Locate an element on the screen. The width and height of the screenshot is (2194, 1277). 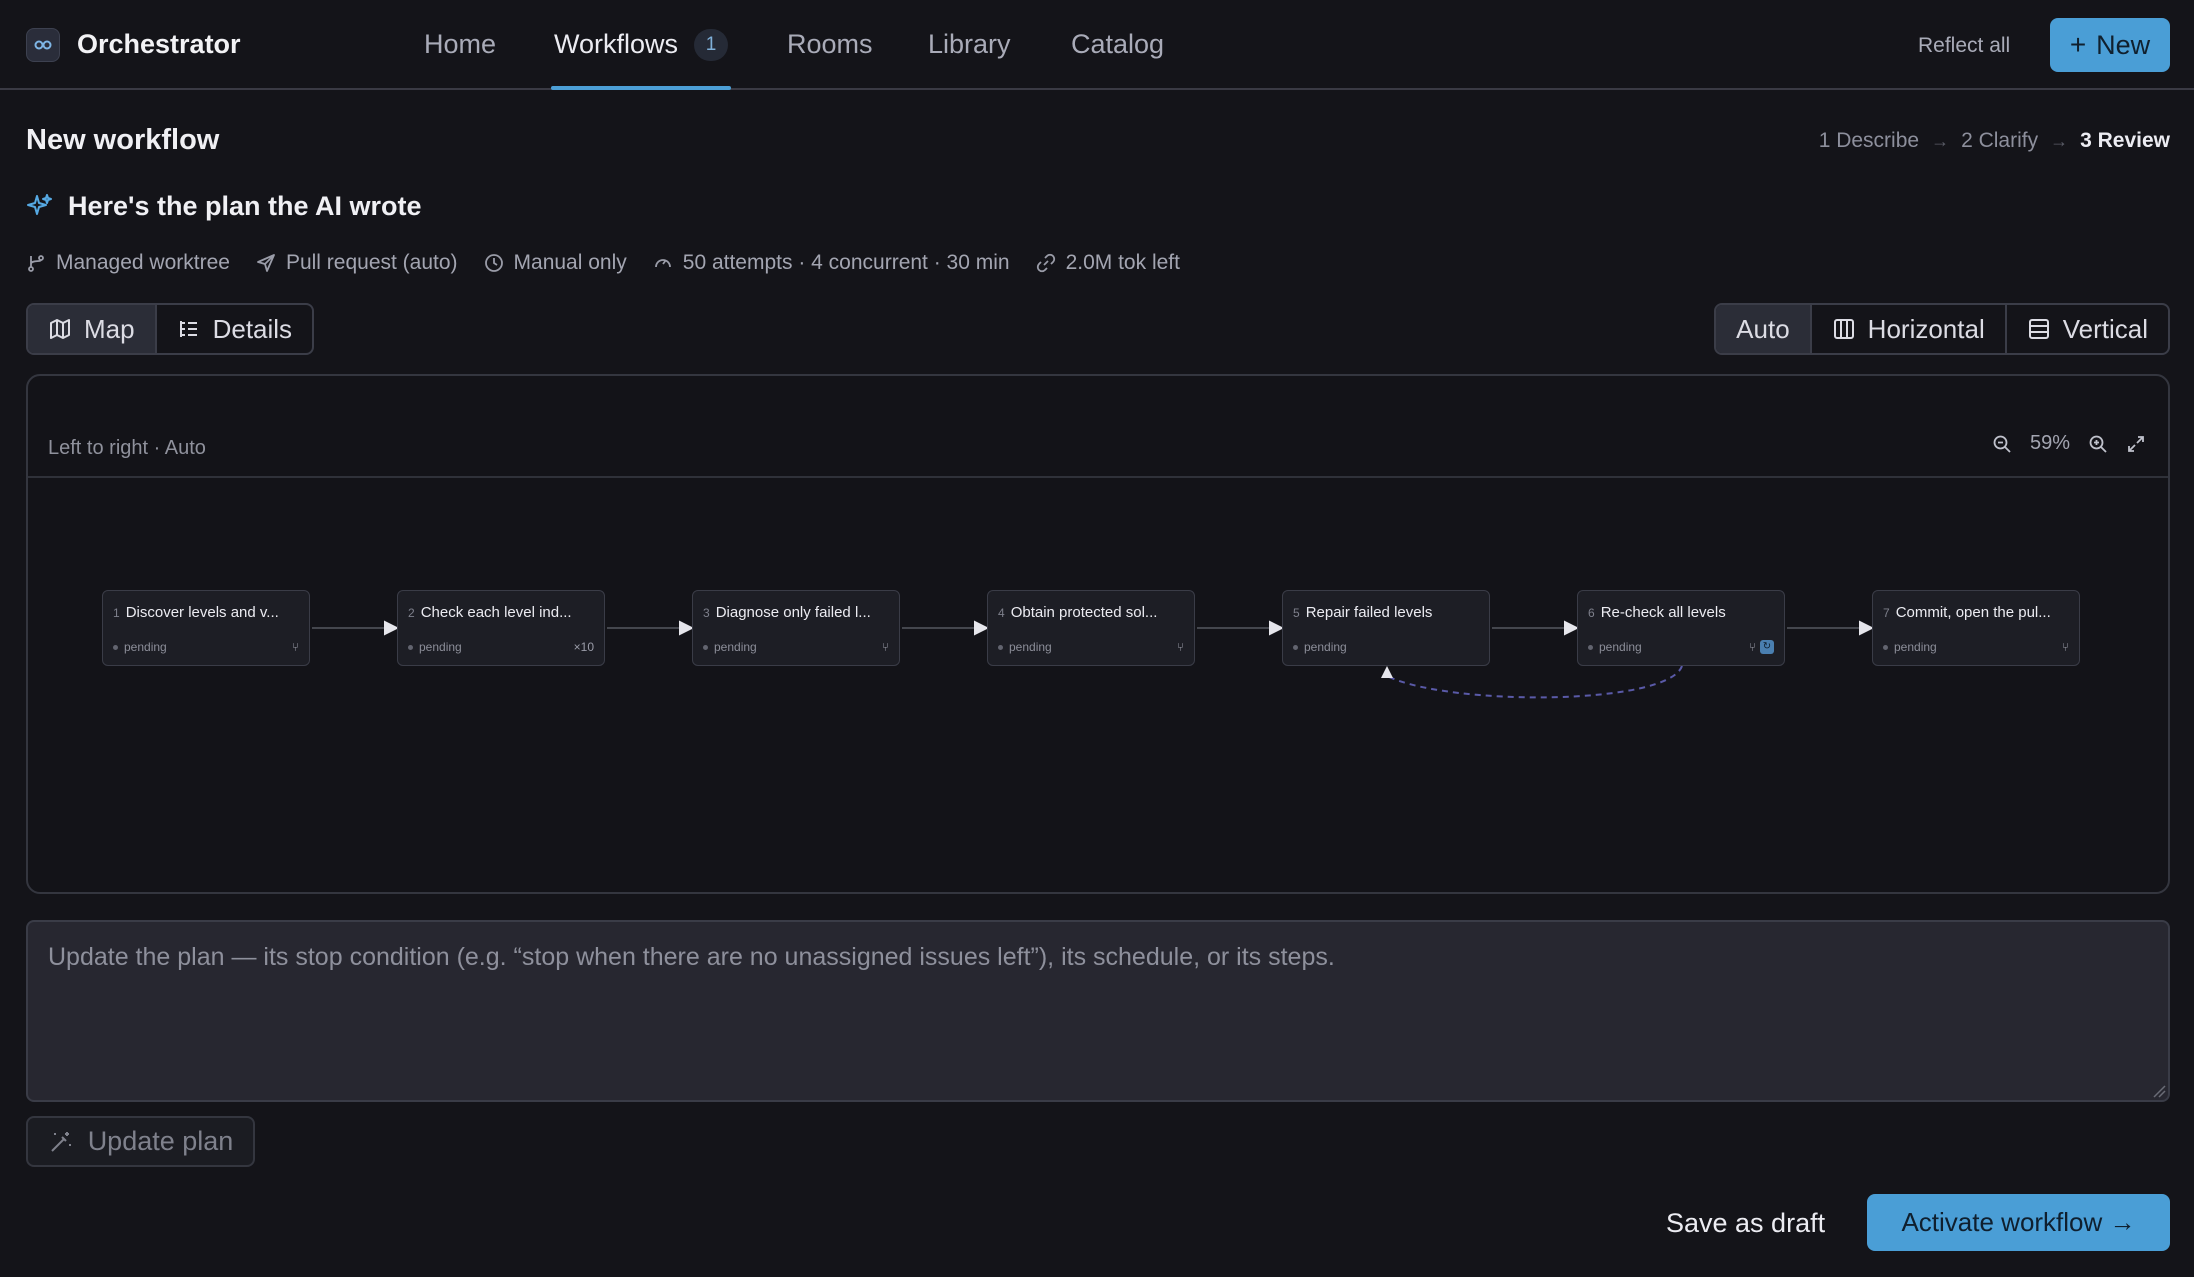
meta-worktree: Managed worktree is located at coordinates (128, 263).